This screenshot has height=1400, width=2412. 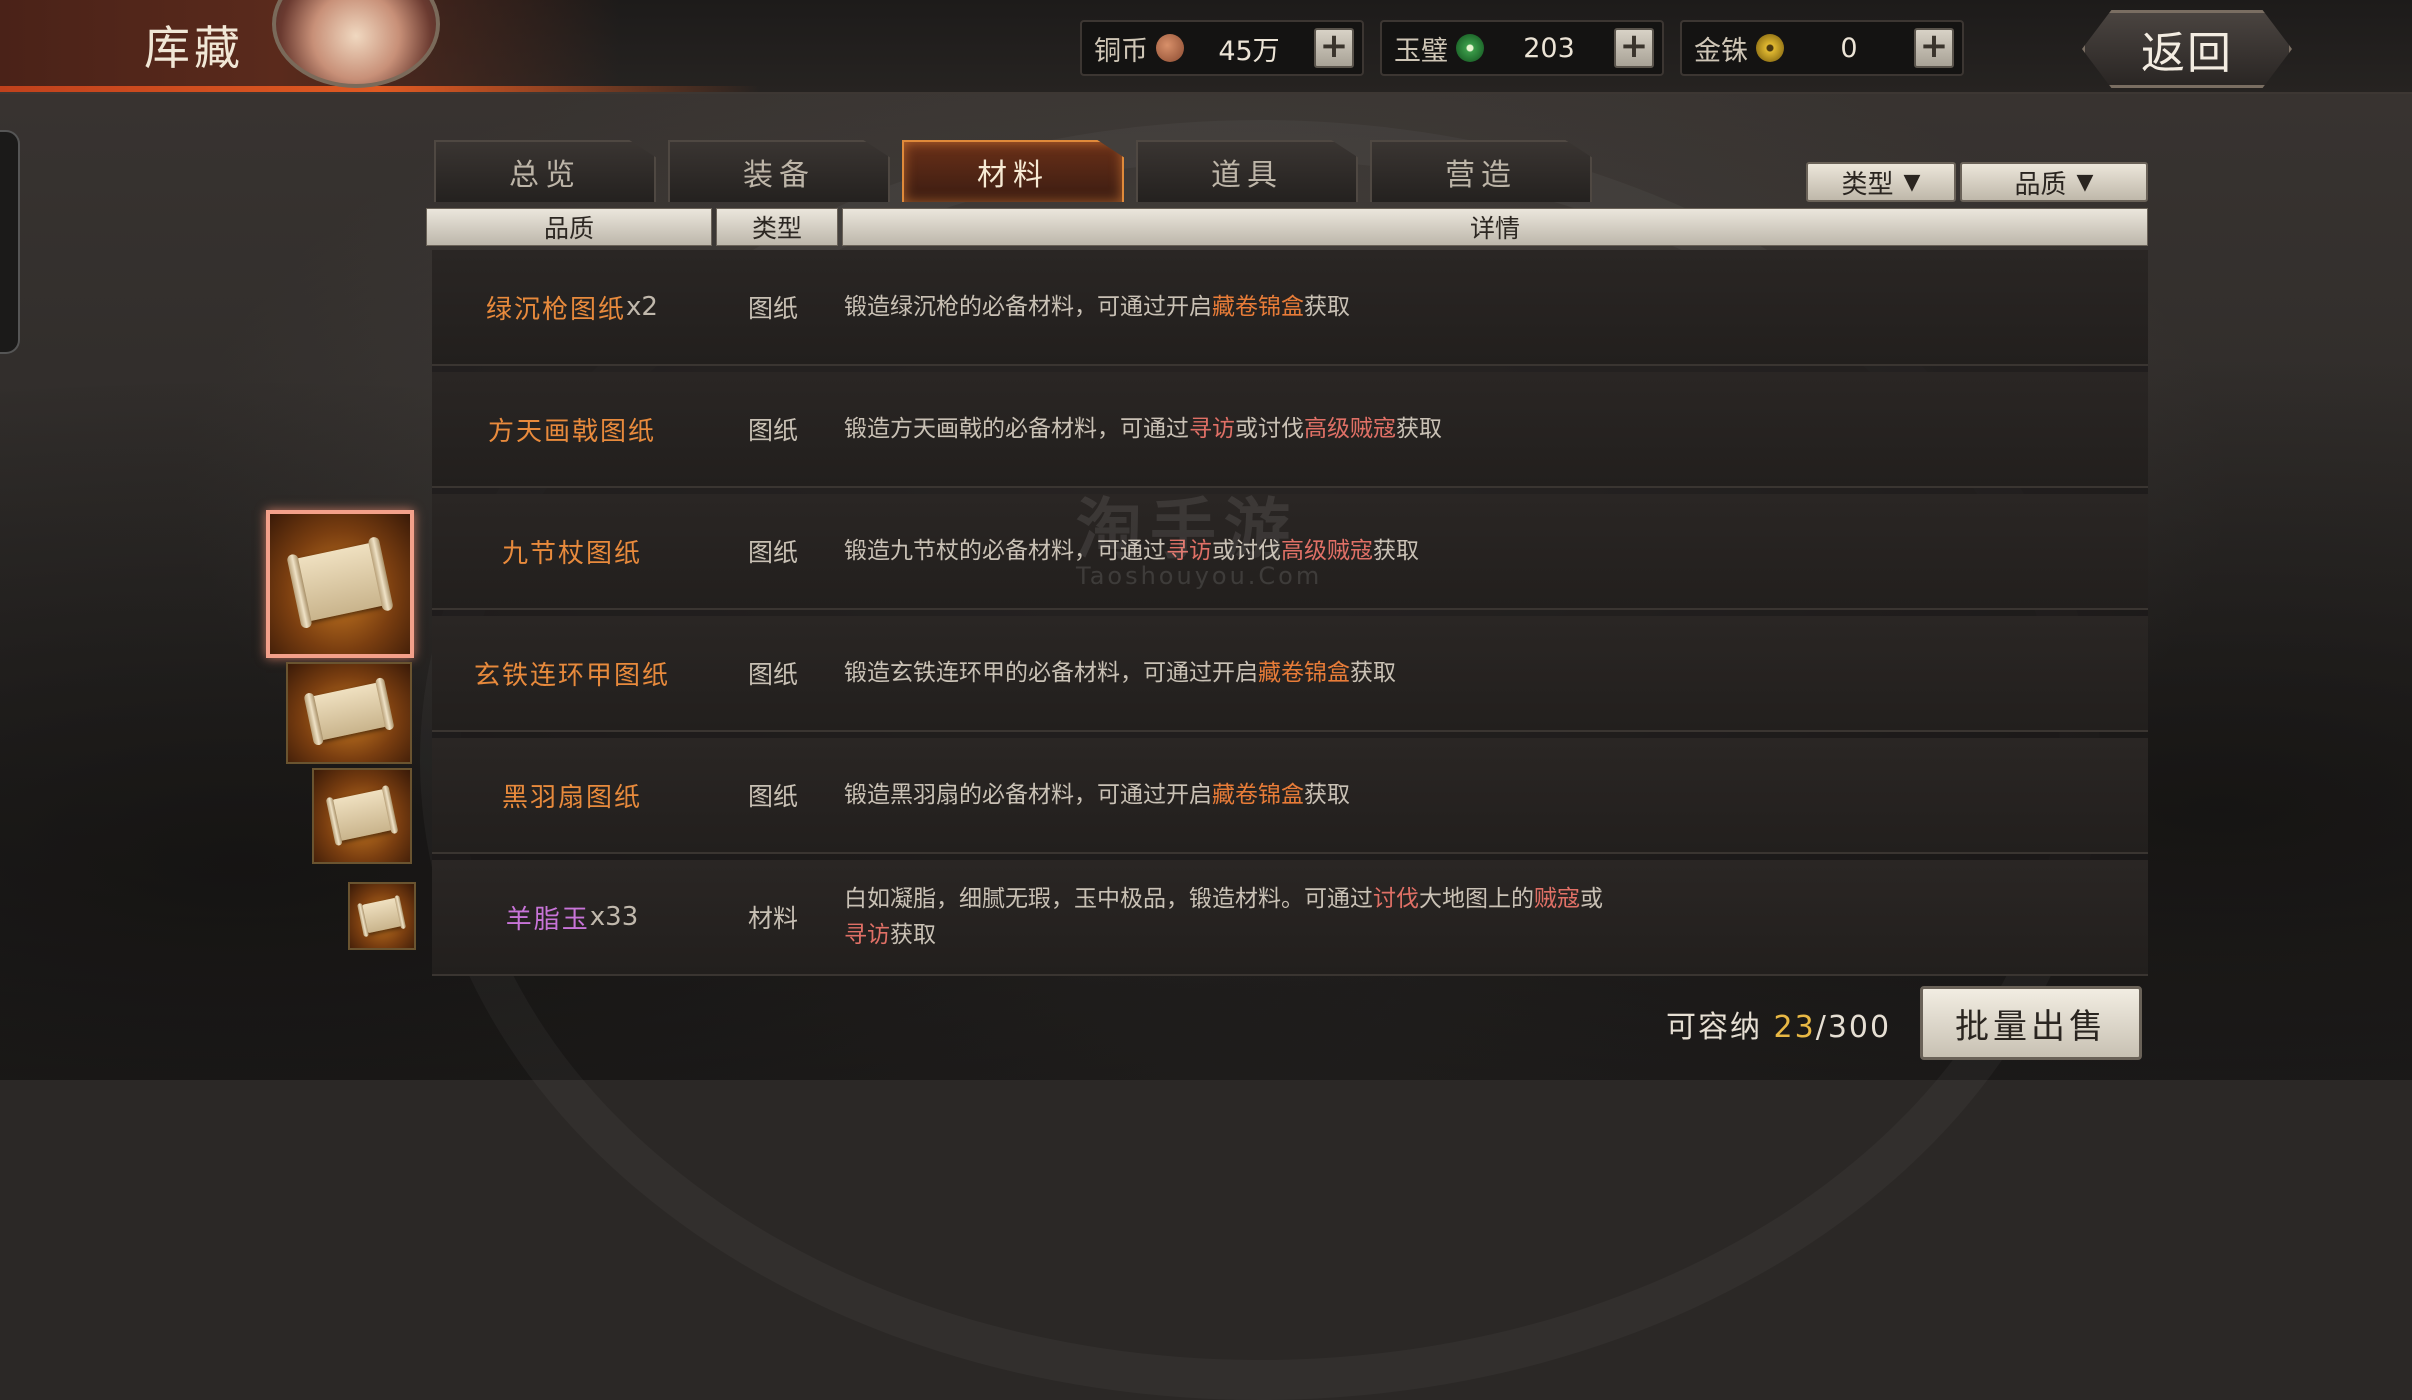 What do you see at coordinates (1779, 1027) in the screenshot?
I see `capacity-indicator: 可容纳 23/300` at bounding box center [1779, 1027].